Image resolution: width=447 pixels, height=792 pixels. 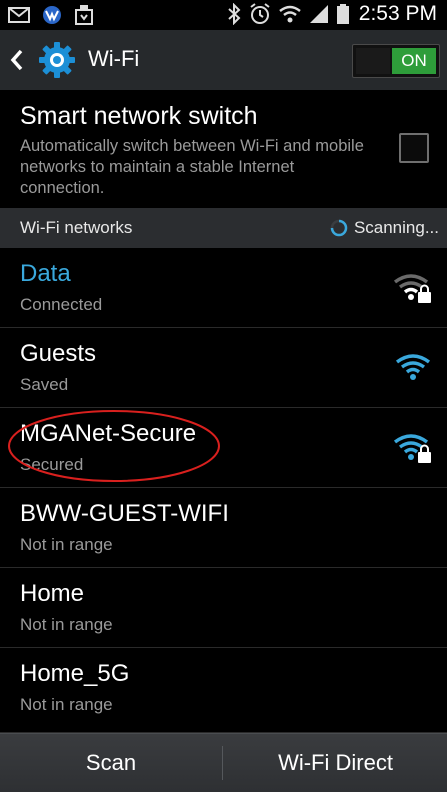 What do you see at coordinates (52, 464) in the screenshot?
I see `network-status: Secured` at bounding box center [52, 464].